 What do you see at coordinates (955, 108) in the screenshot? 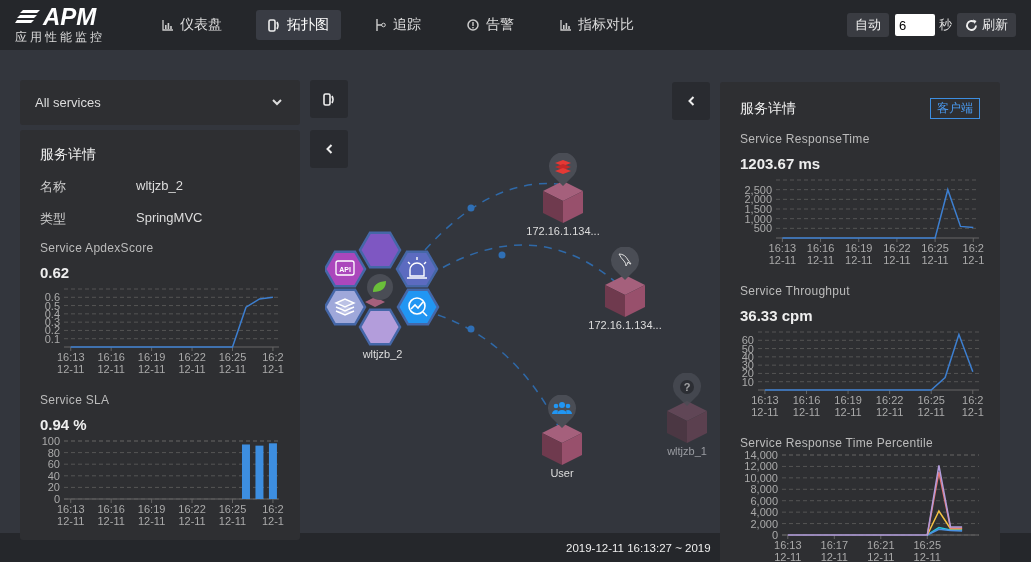
I see `client-button: 客户端` at bounding box center [955, 108].